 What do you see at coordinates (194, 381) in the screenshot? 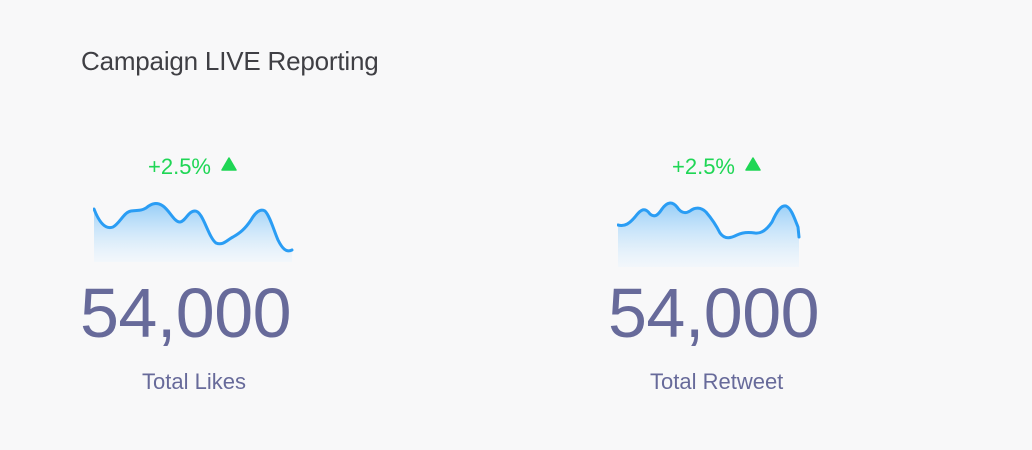
I see `stat-label: Total Likes` at bounding box center [194, 381].